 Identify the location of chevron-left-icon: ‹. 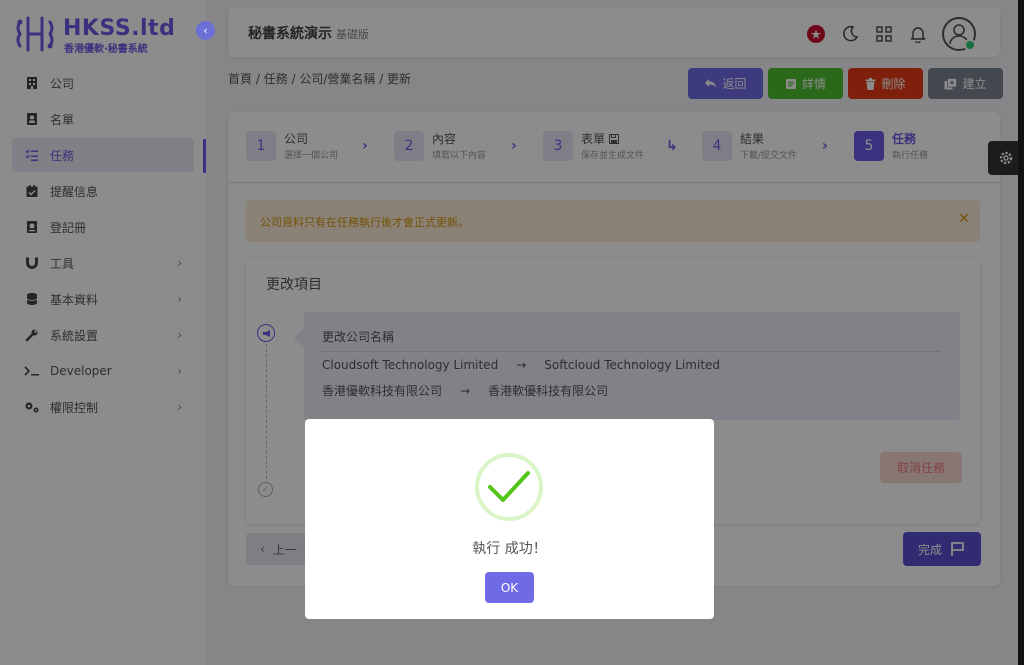
(205, 30).